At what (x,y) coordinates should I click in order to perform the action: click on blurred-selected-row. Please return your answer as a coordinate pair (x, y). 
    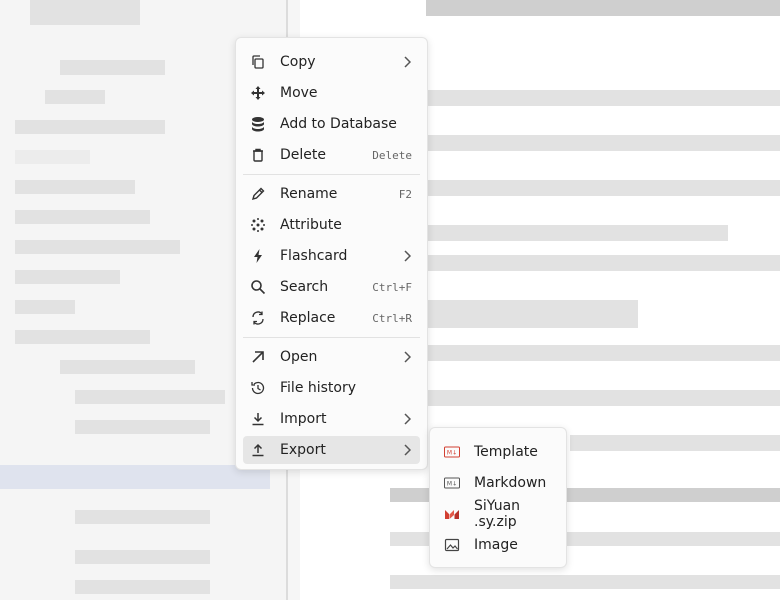
    Looking at the image, I should click on (135, 477).